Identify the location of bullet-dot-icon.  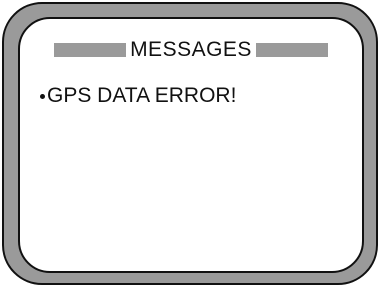
(42, 96).